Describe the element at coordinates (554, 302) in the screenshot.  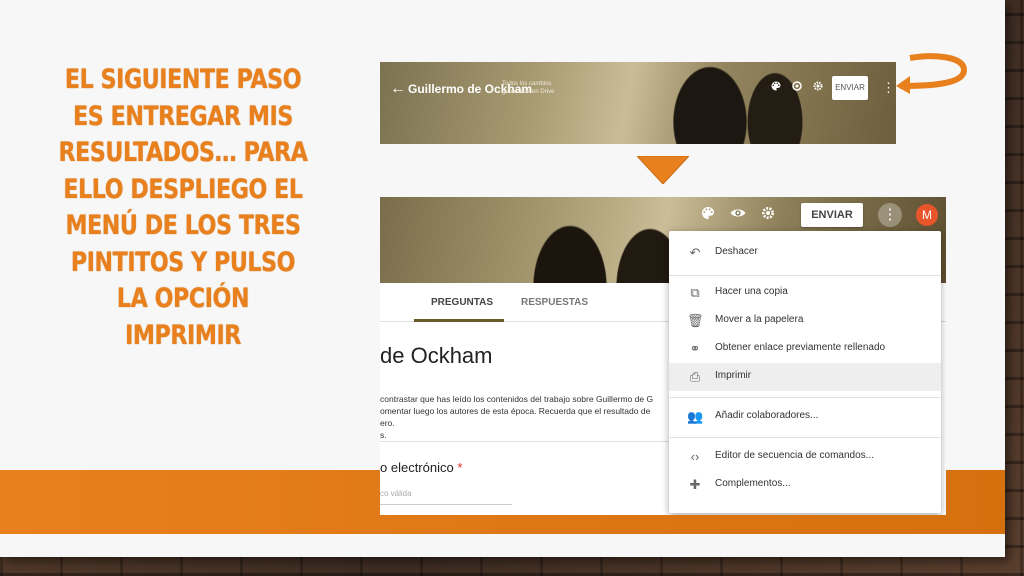
I see `tab-responses: RESPUESTAS` at that location.